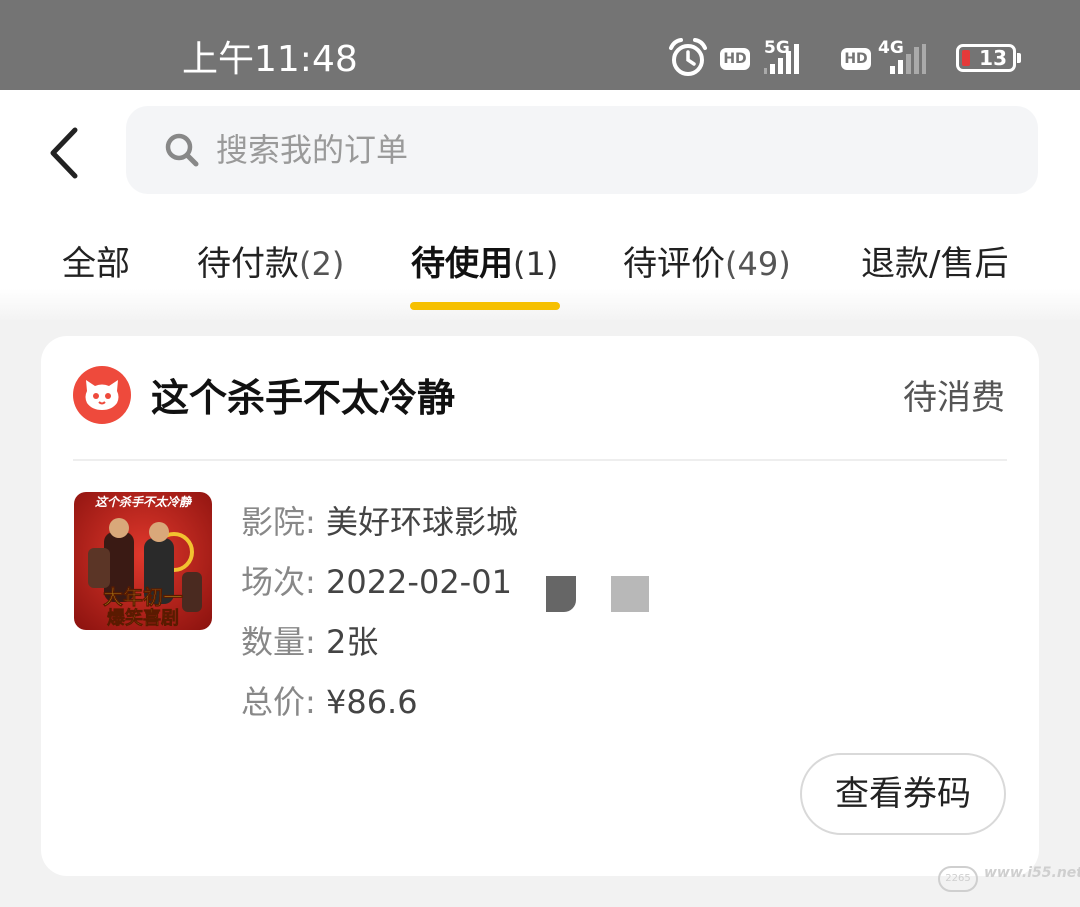  Describe the element at coordinates (536, 264) in the screenshot. I see `tab-count: (1)` at that location.